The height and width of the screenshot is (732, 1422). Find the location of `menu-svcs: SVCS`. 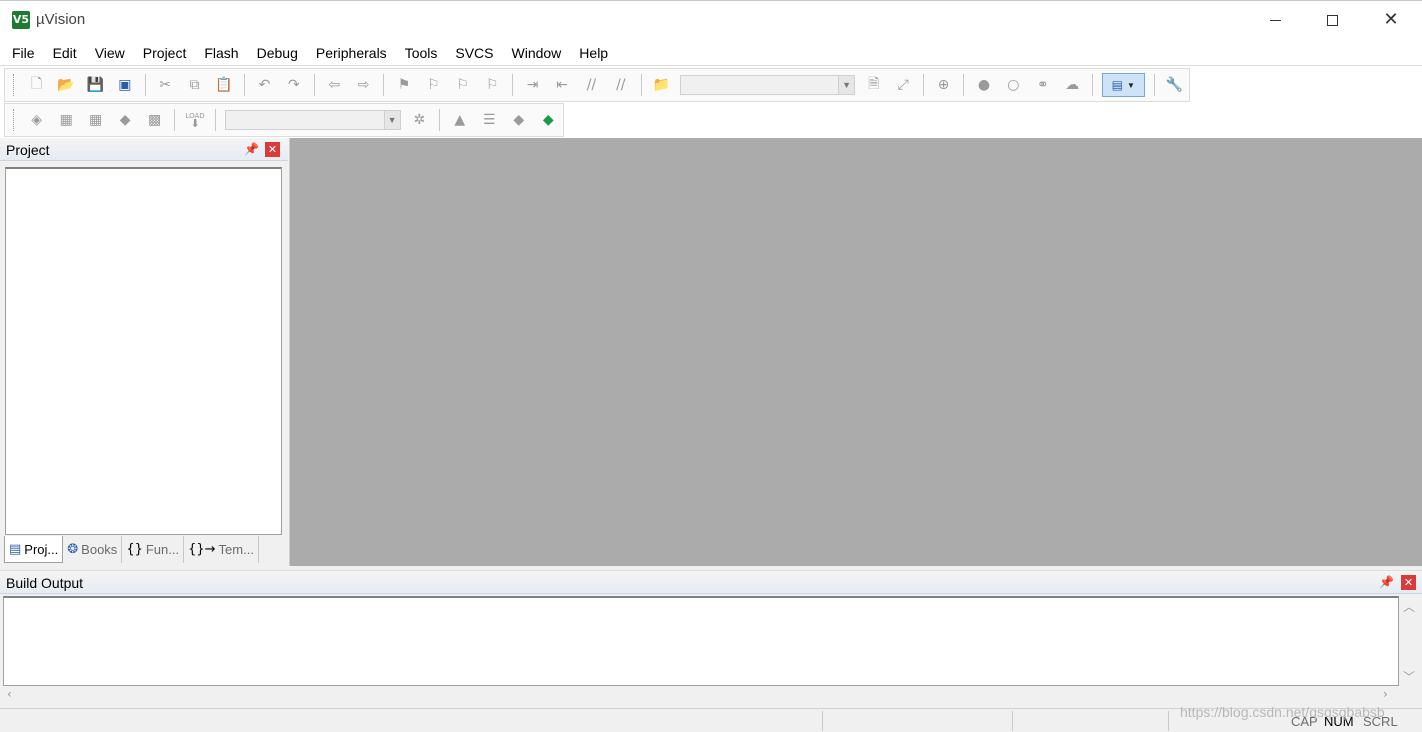

menu-svcs: SVCS is located at coordinates (474, 53).